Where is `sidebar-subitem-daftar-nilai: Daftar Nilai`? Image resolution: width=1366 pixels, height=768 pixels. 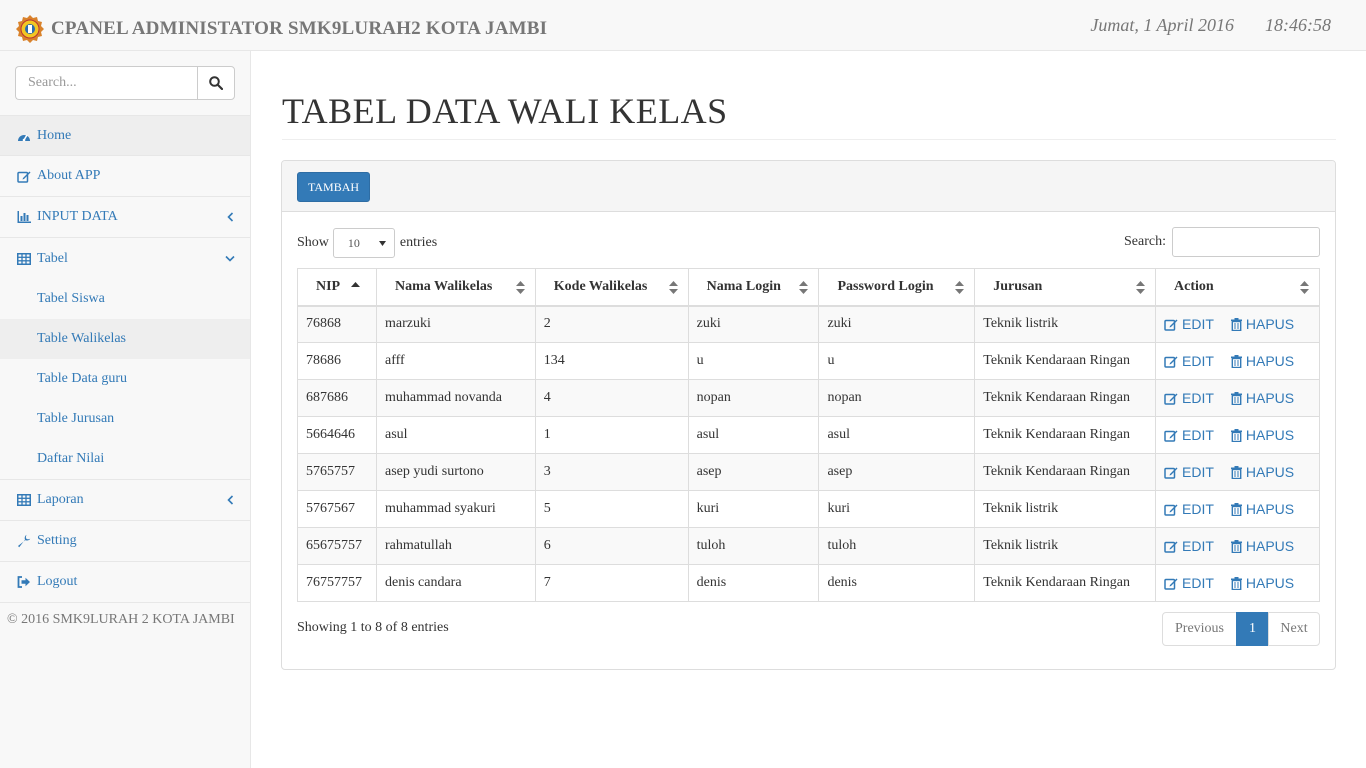 sidebar-subitem-daftar-nilai: Daftar Nilai is located at coordinates (125, 459).